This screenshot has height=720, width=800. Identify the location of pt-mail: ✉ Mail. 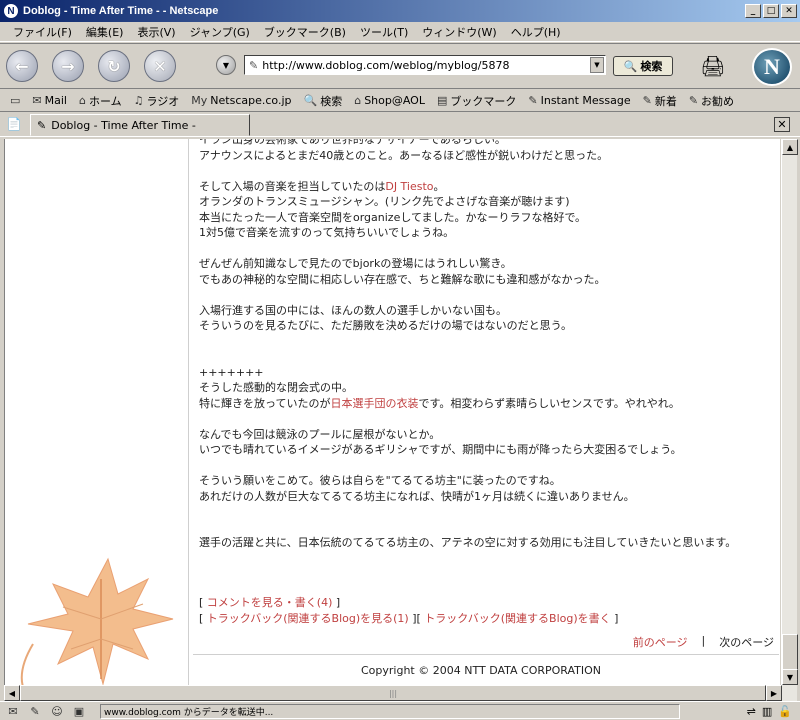
(49, 100).